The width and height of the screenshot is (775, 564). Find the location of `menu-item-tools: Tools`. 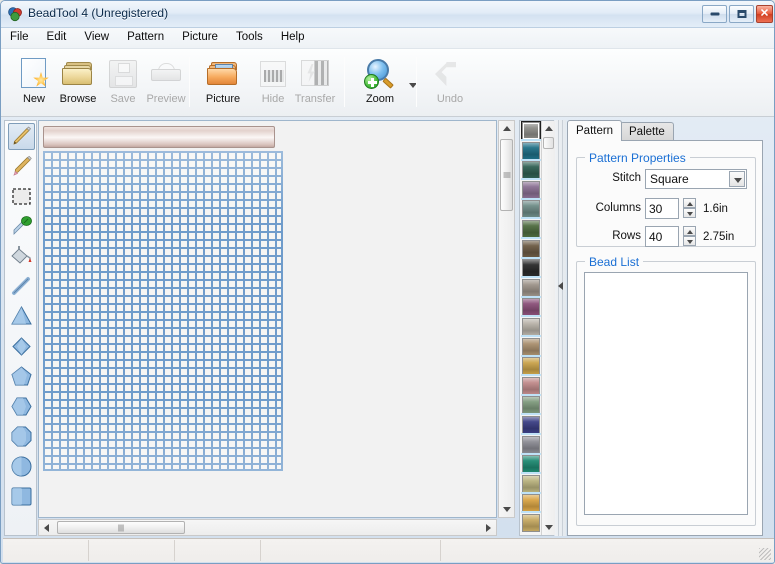

menu-item-tools: Tools is located at coordinates (249, 37).